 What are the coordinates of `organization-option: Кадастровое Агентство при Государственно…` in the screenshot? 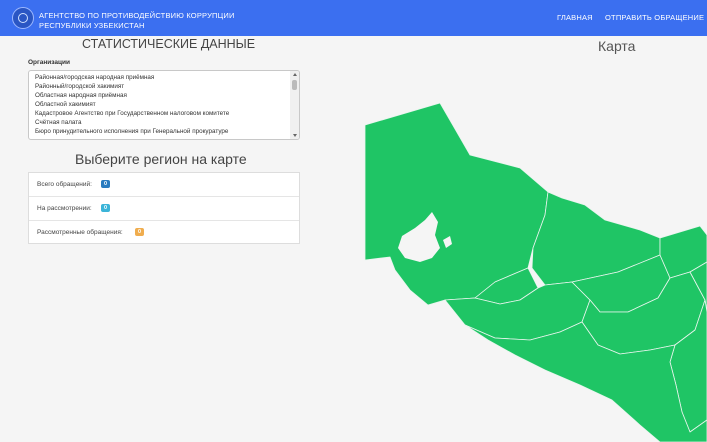 It's located at (132, 113).